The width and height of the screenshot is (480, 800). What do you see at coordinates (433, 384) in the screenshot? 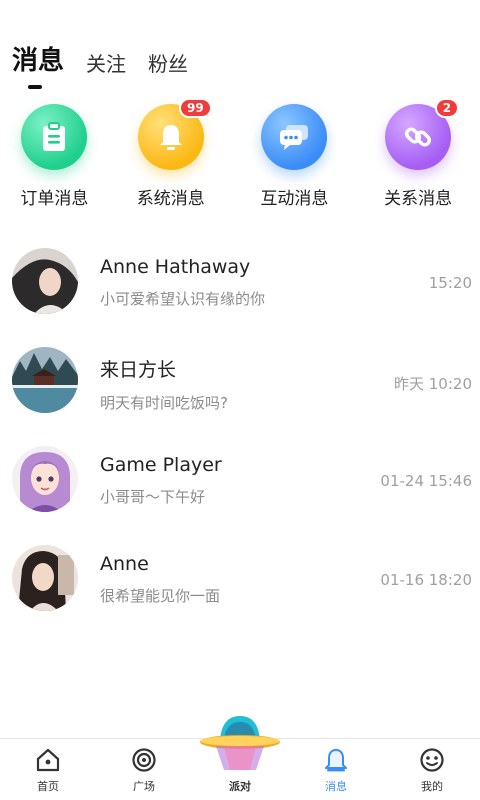
I see `message-time: 昨天 10:20` at bounding box center [433, 384].